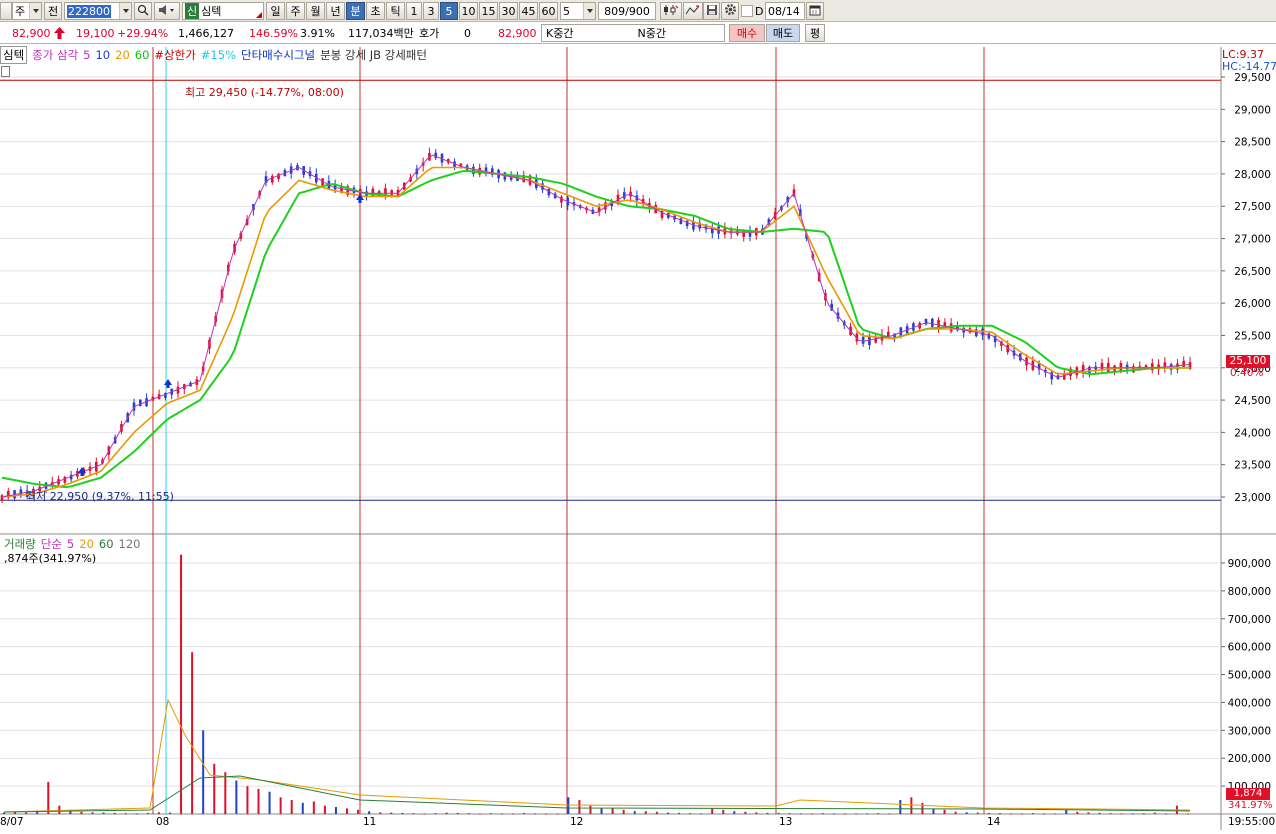  What do you see at coordinates (175, 55) in the screenshot?
I see `upper-limit-legend: #상한가` at bounding box center [175, 55].